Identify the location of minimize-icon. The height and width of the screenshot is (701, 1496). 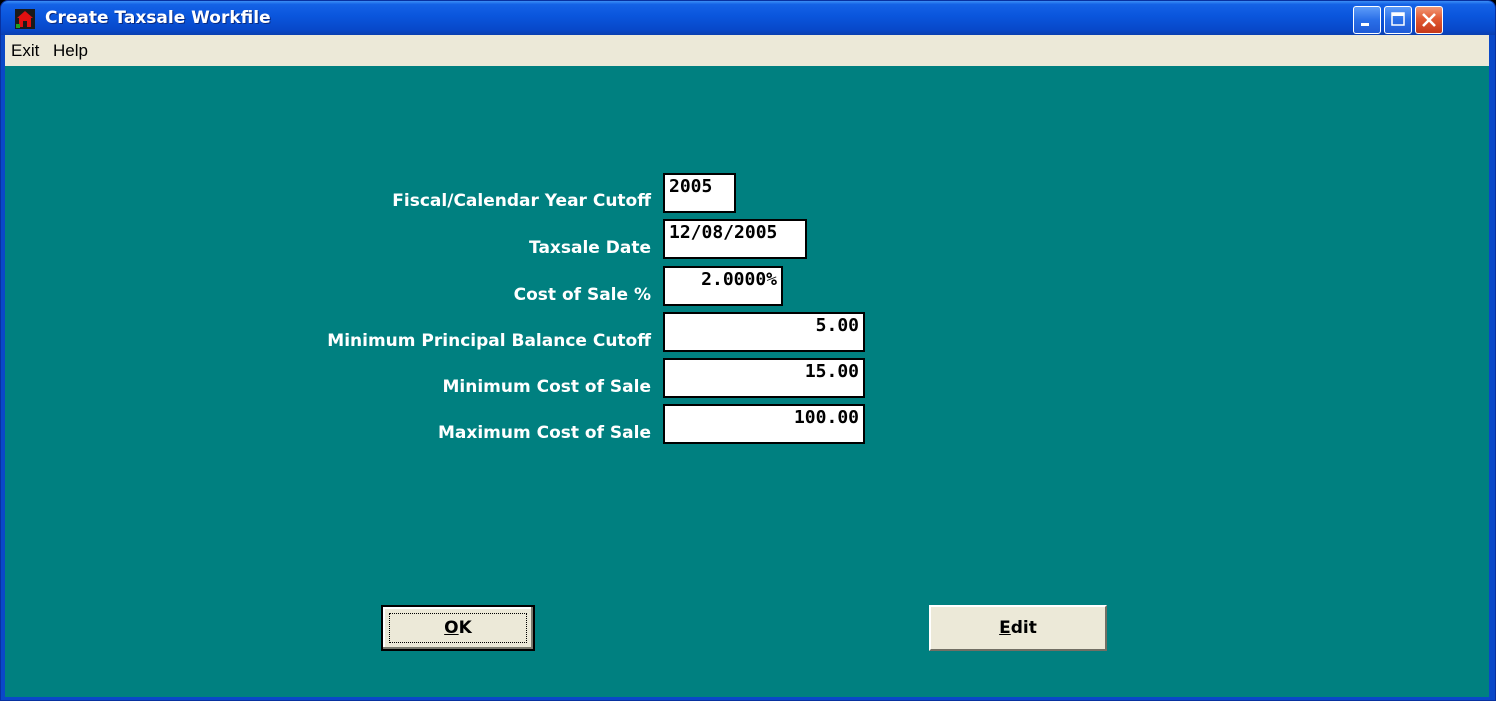
(1365, 24).